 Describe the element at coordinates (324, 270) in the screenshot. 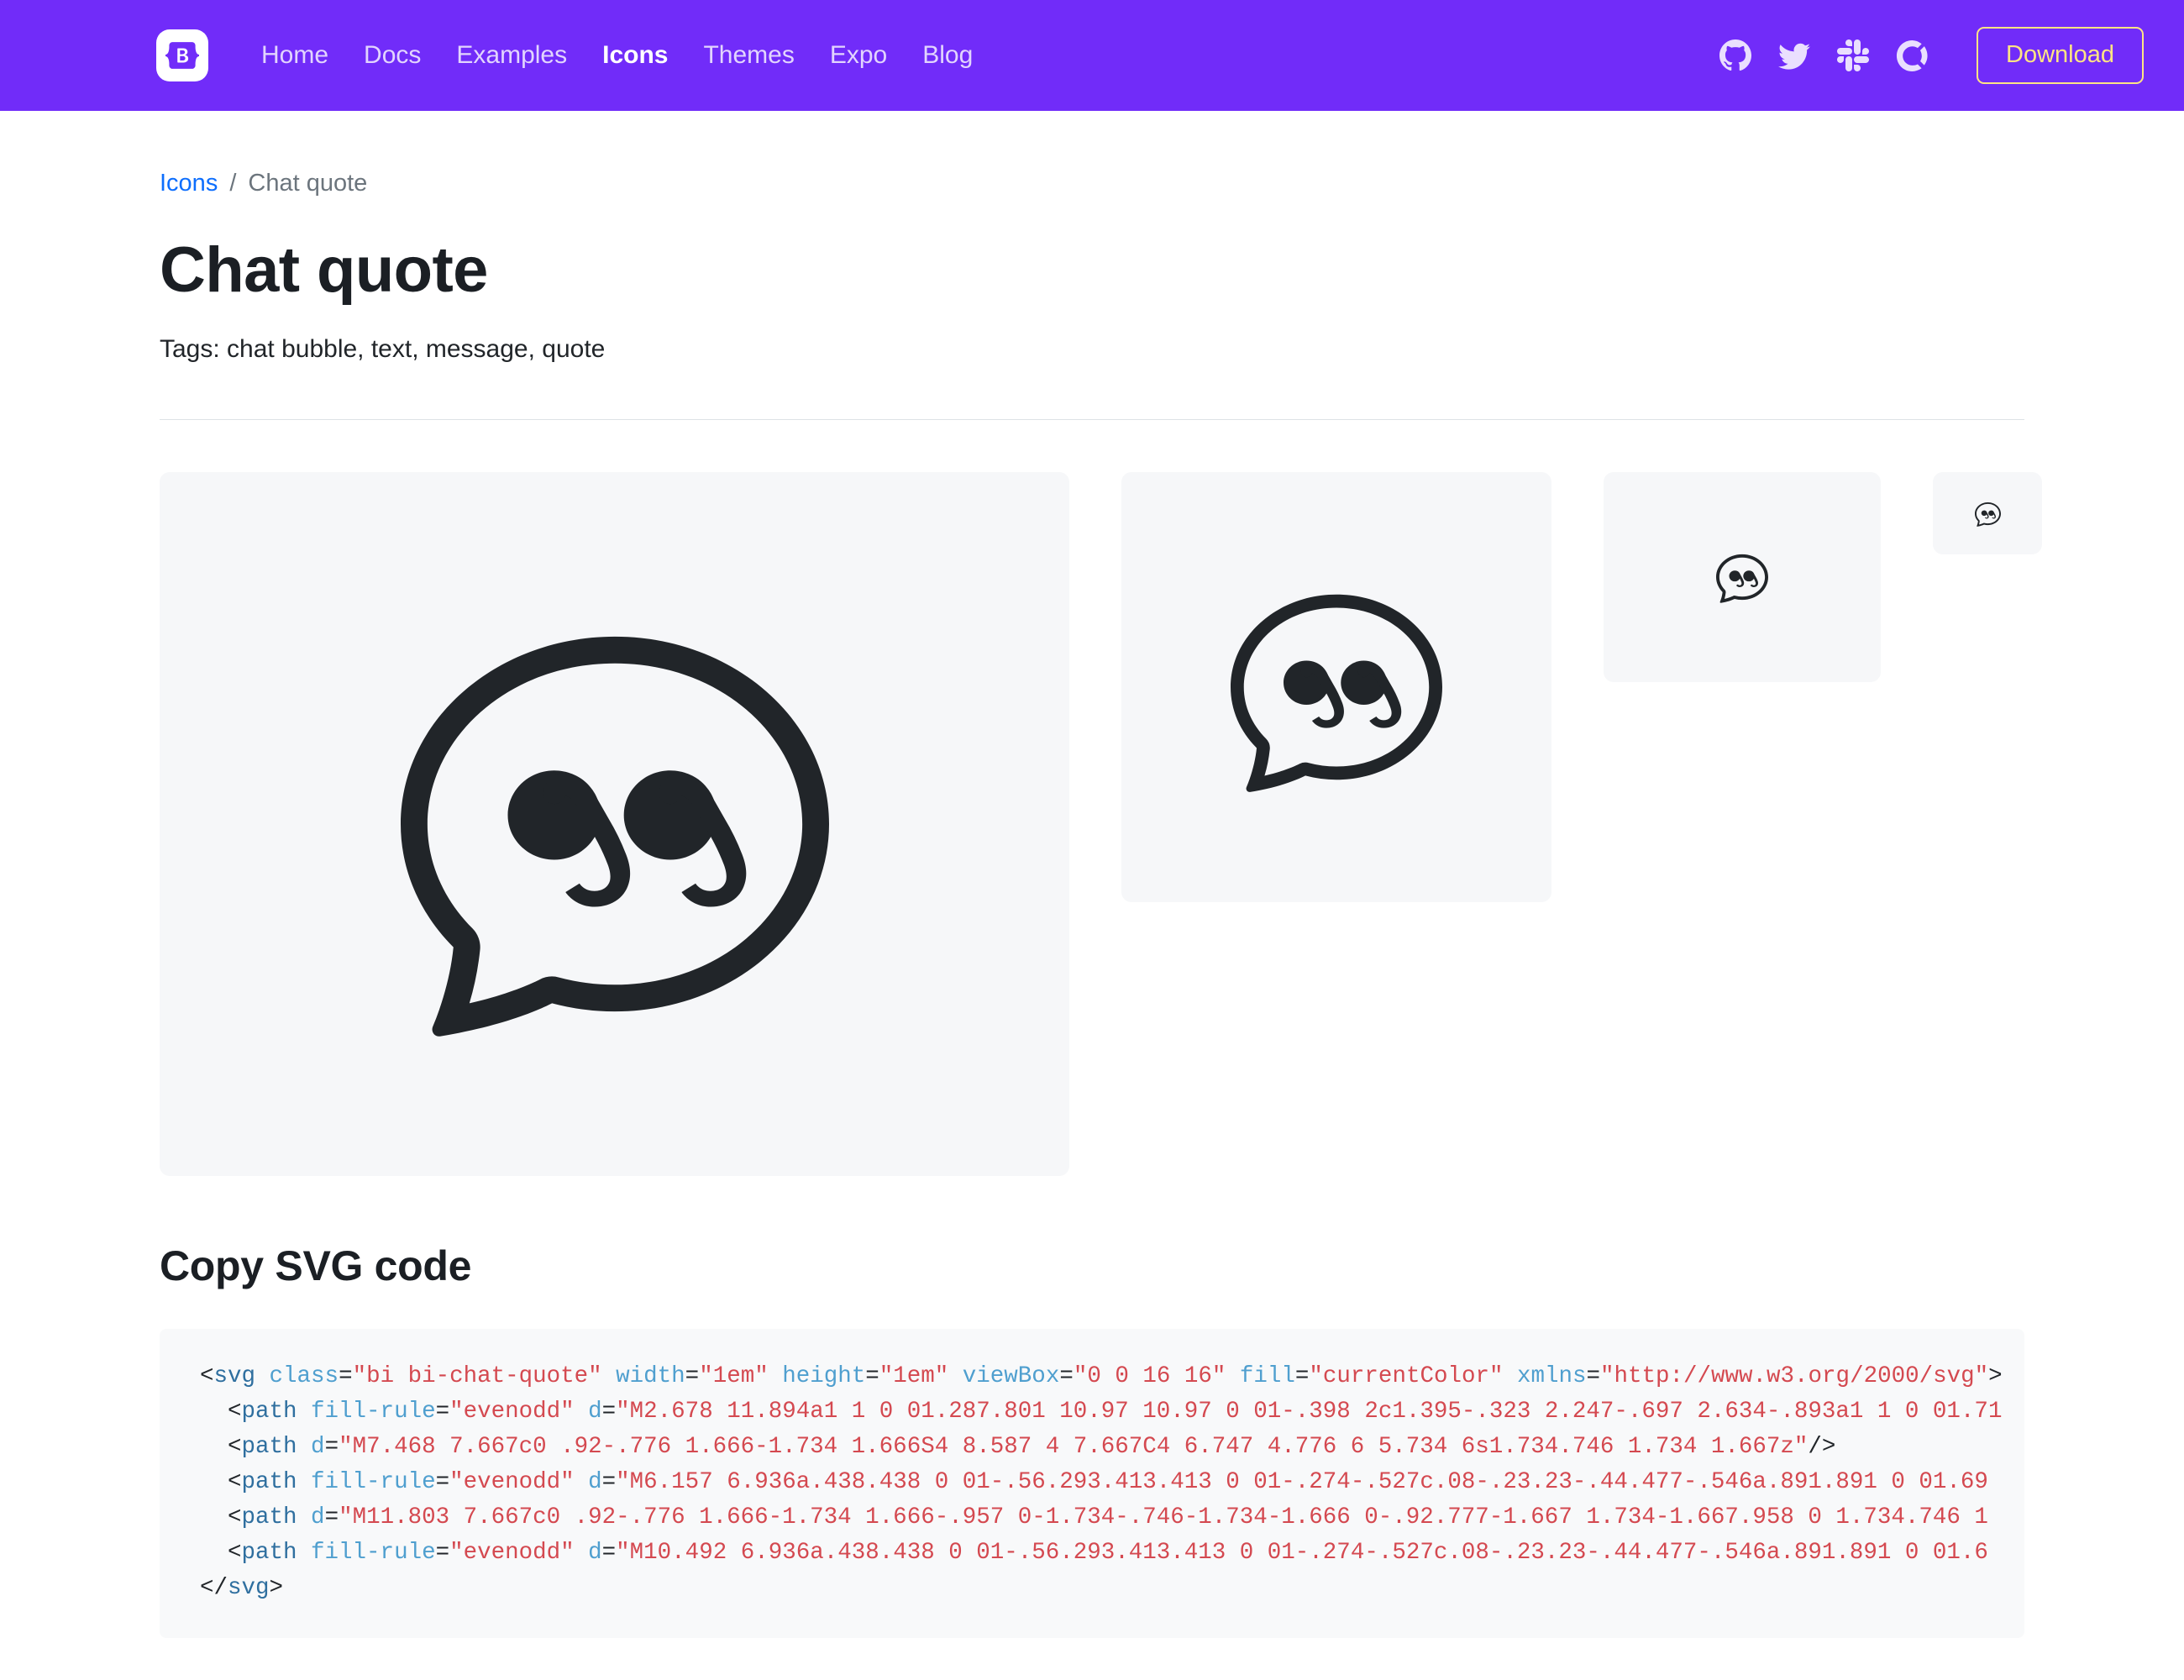

I see `page-title: Chat quote` at that location.